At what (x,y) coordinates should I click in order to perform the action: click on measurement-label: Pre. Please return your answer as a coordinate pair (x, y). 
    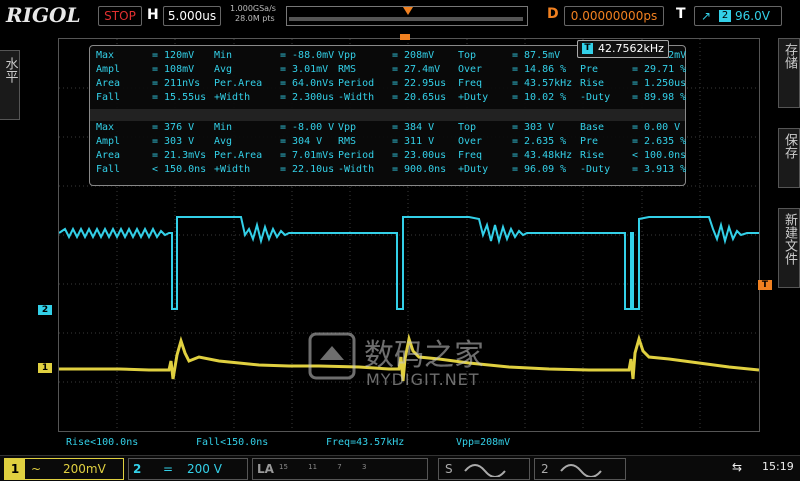
    Looking at the image, I should click on (589, 141).